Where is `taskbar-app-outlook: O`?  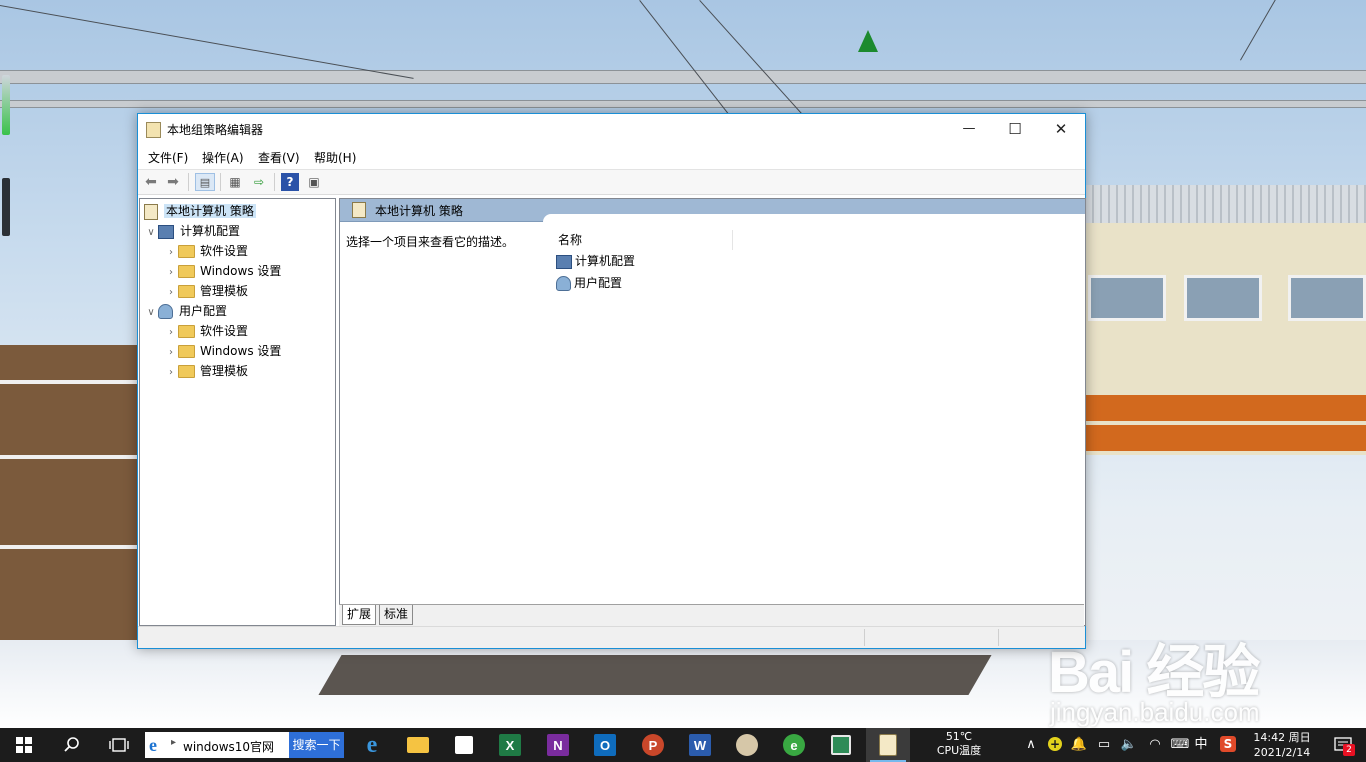 taskbar-app-outlook: O is located at coordinates (605, 745).